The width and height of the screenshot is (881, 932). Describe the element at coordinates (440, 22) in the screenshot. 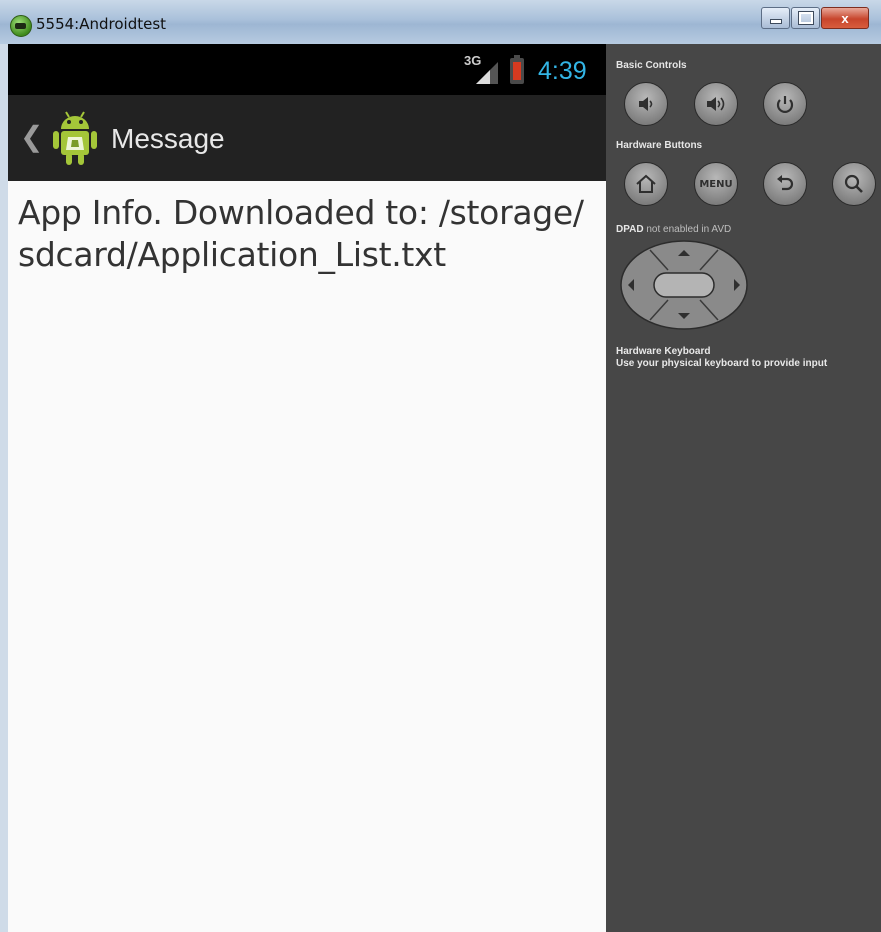

I see `window-titlebar: 5554:Androidtest x` at that location.